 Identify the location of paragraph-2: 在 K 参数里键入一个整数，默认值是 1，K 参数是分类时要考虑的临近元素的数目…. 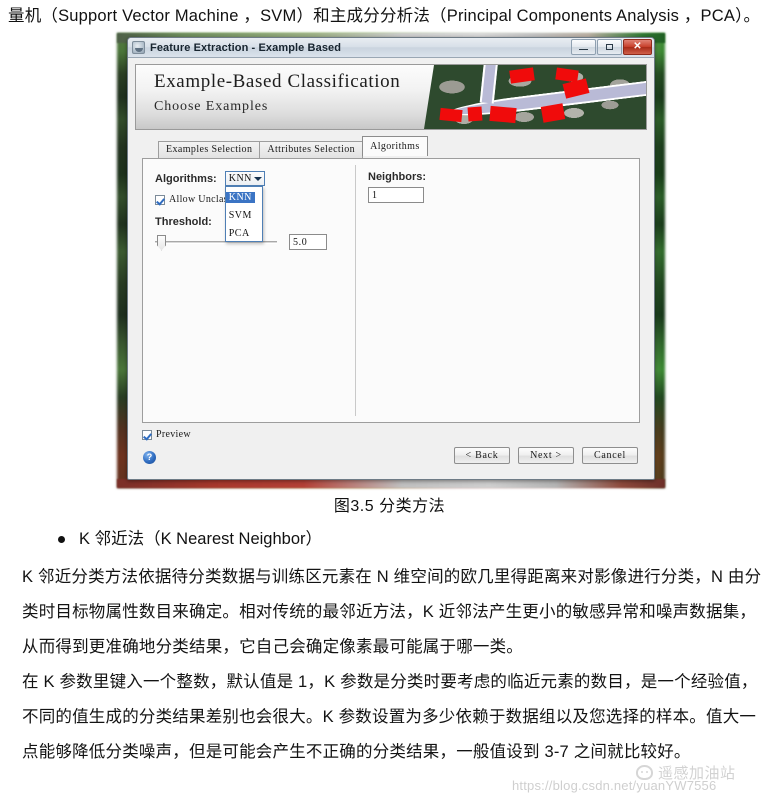
(390, 717).